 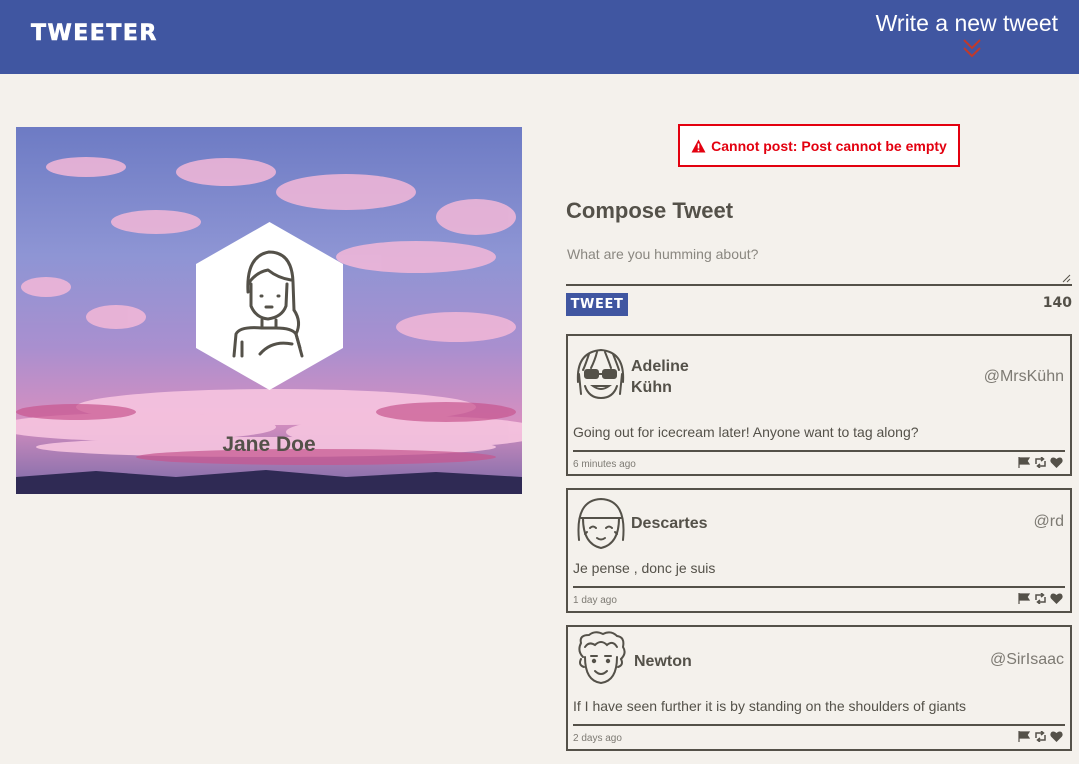 What do you see at coordinates (1048, 521) in the screenshot?
I see `tweet-author-handle: @rd` at bounding box center [1048, 521].